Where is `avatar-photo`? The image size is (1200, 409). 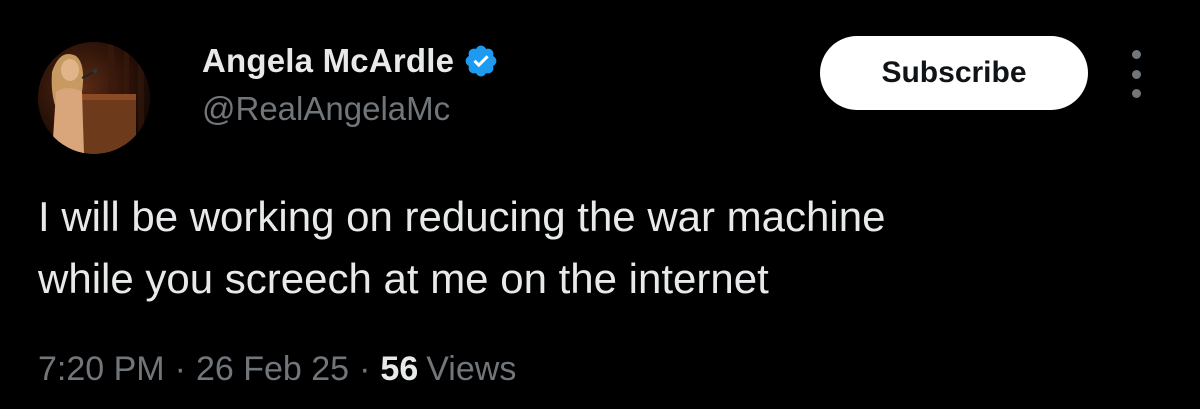 avatar-photo is located at coordinates (94, 98).